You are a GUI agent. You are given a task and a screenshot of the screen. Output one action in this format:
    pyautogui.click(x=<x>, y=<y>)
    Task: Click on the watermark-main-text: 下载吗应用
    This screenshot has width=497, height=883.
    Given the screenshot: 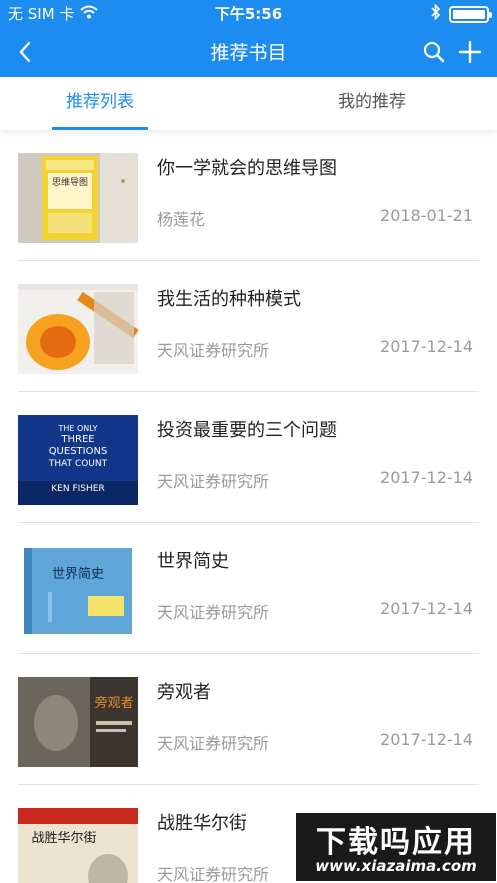 What is the action you would take?
    pyautogui.click(x=396, y=842)
    